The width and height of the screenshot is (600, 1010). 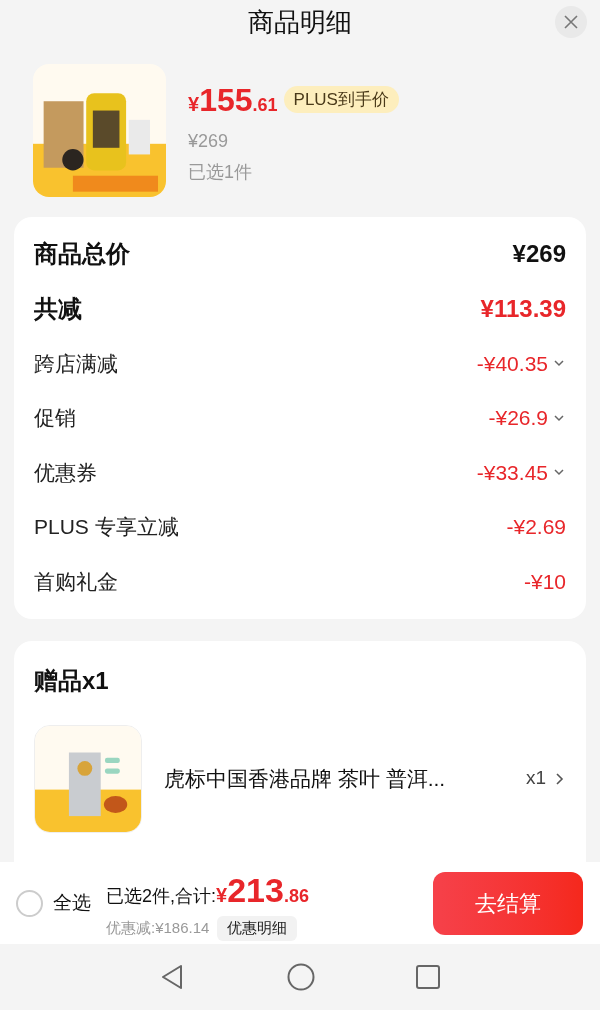 I want to click on close-icon, so click(x=571, y=22).